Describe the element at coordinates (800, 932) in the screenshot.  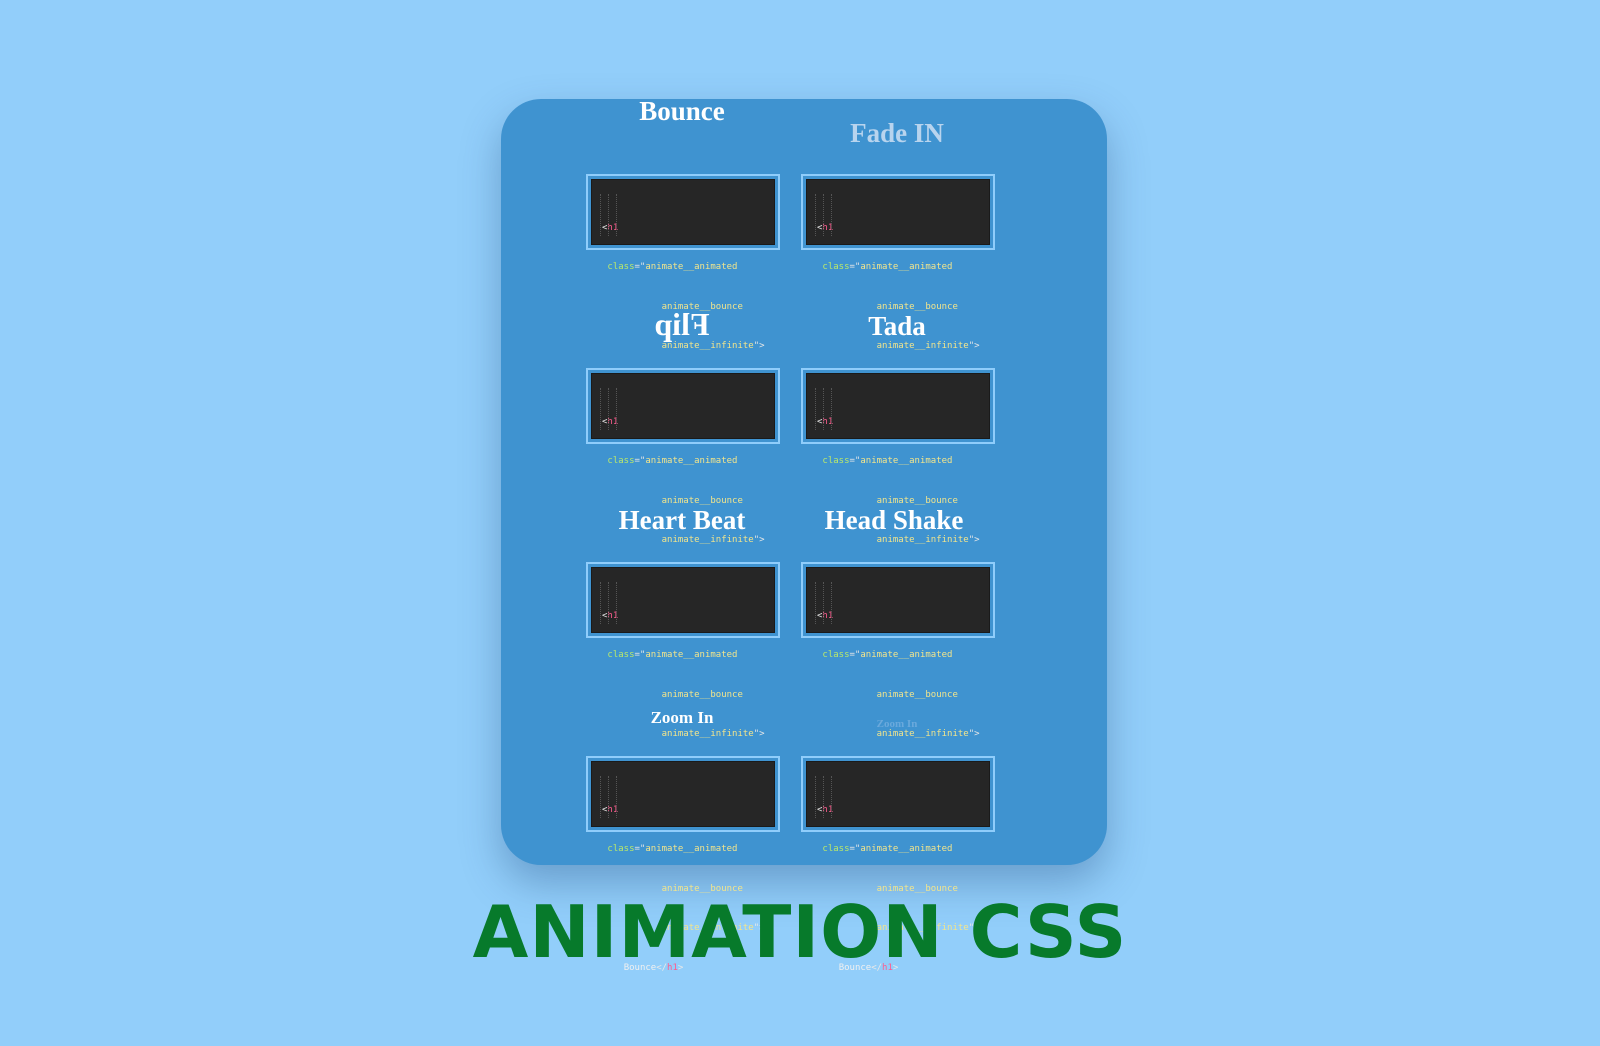
I see `page-title: ANIMATION CSS` at that location.